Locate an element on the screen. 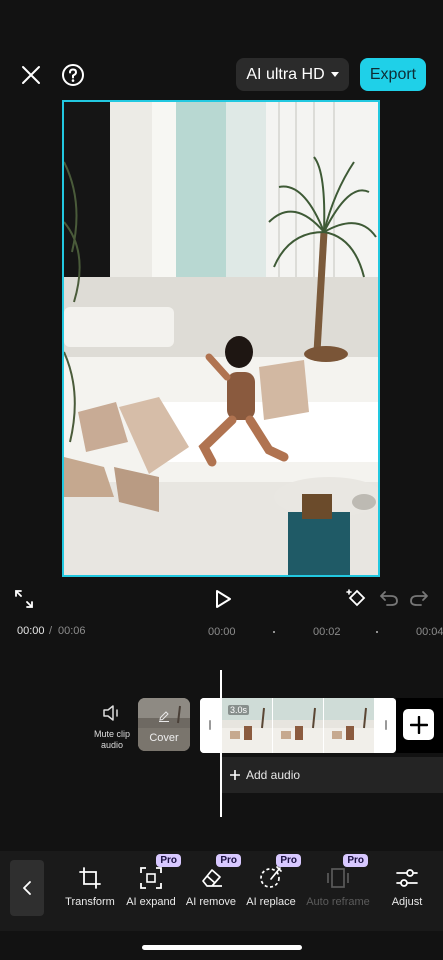 This screenshot has height=960, width=443. clip-handle-left is located at coordinates (211, 725).